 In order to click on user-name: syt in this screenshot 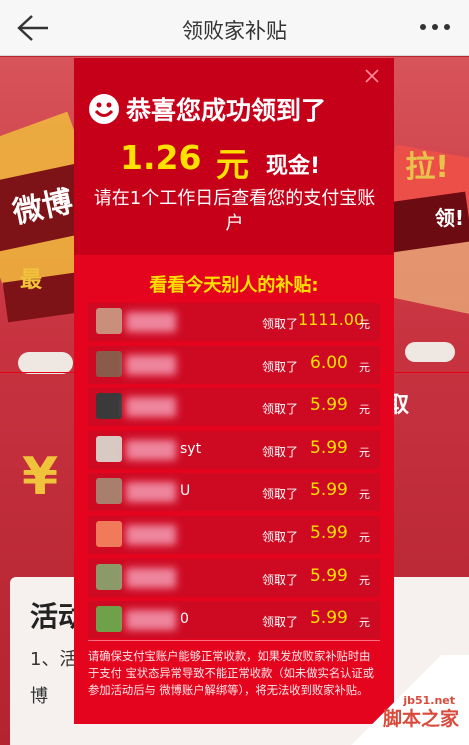, I will do `click(191, 448)`.